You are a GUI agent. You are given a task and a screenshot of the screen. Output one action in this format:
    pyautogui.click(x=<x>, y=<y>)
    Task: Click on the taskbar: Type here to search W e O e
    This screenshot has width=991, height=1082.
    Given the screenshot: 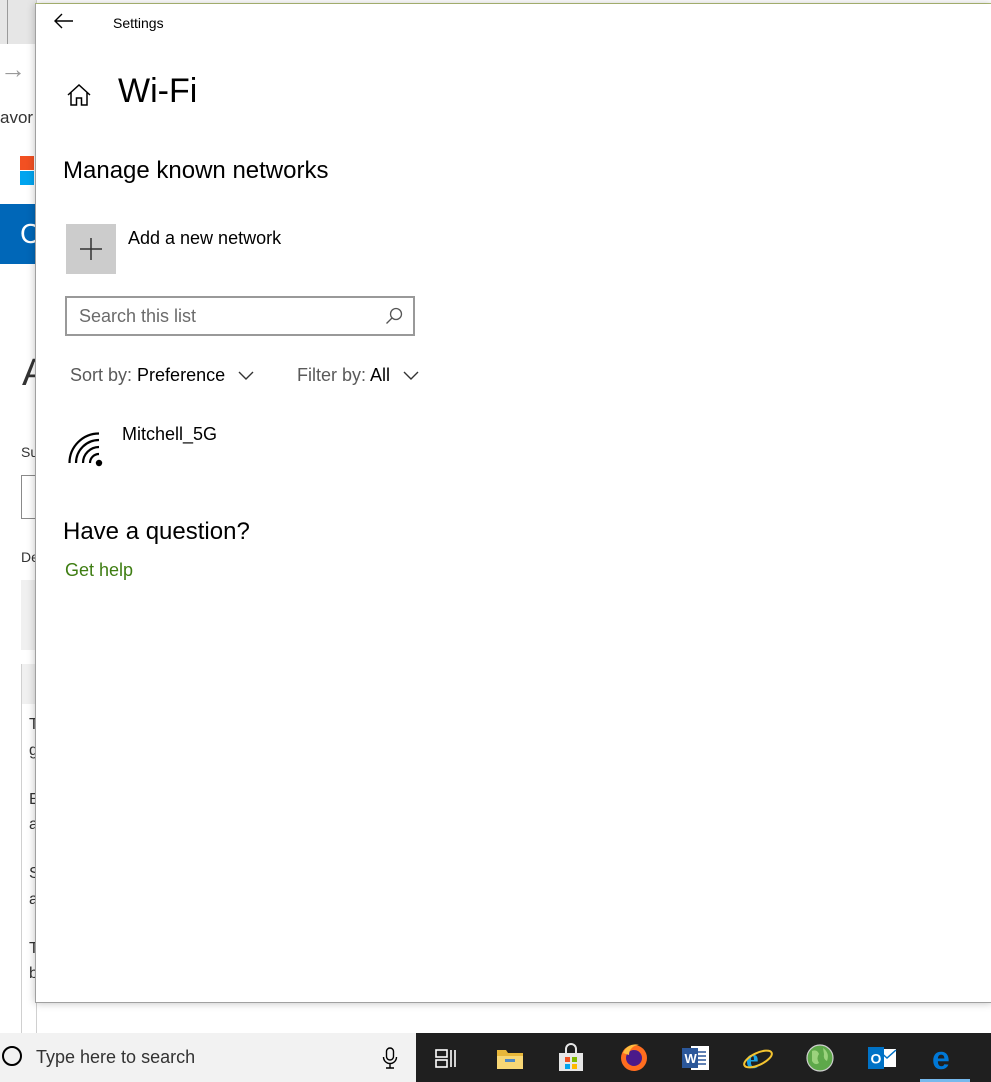 What is the action you would take?
    pyautogui.click(x=495, y=1057)
    